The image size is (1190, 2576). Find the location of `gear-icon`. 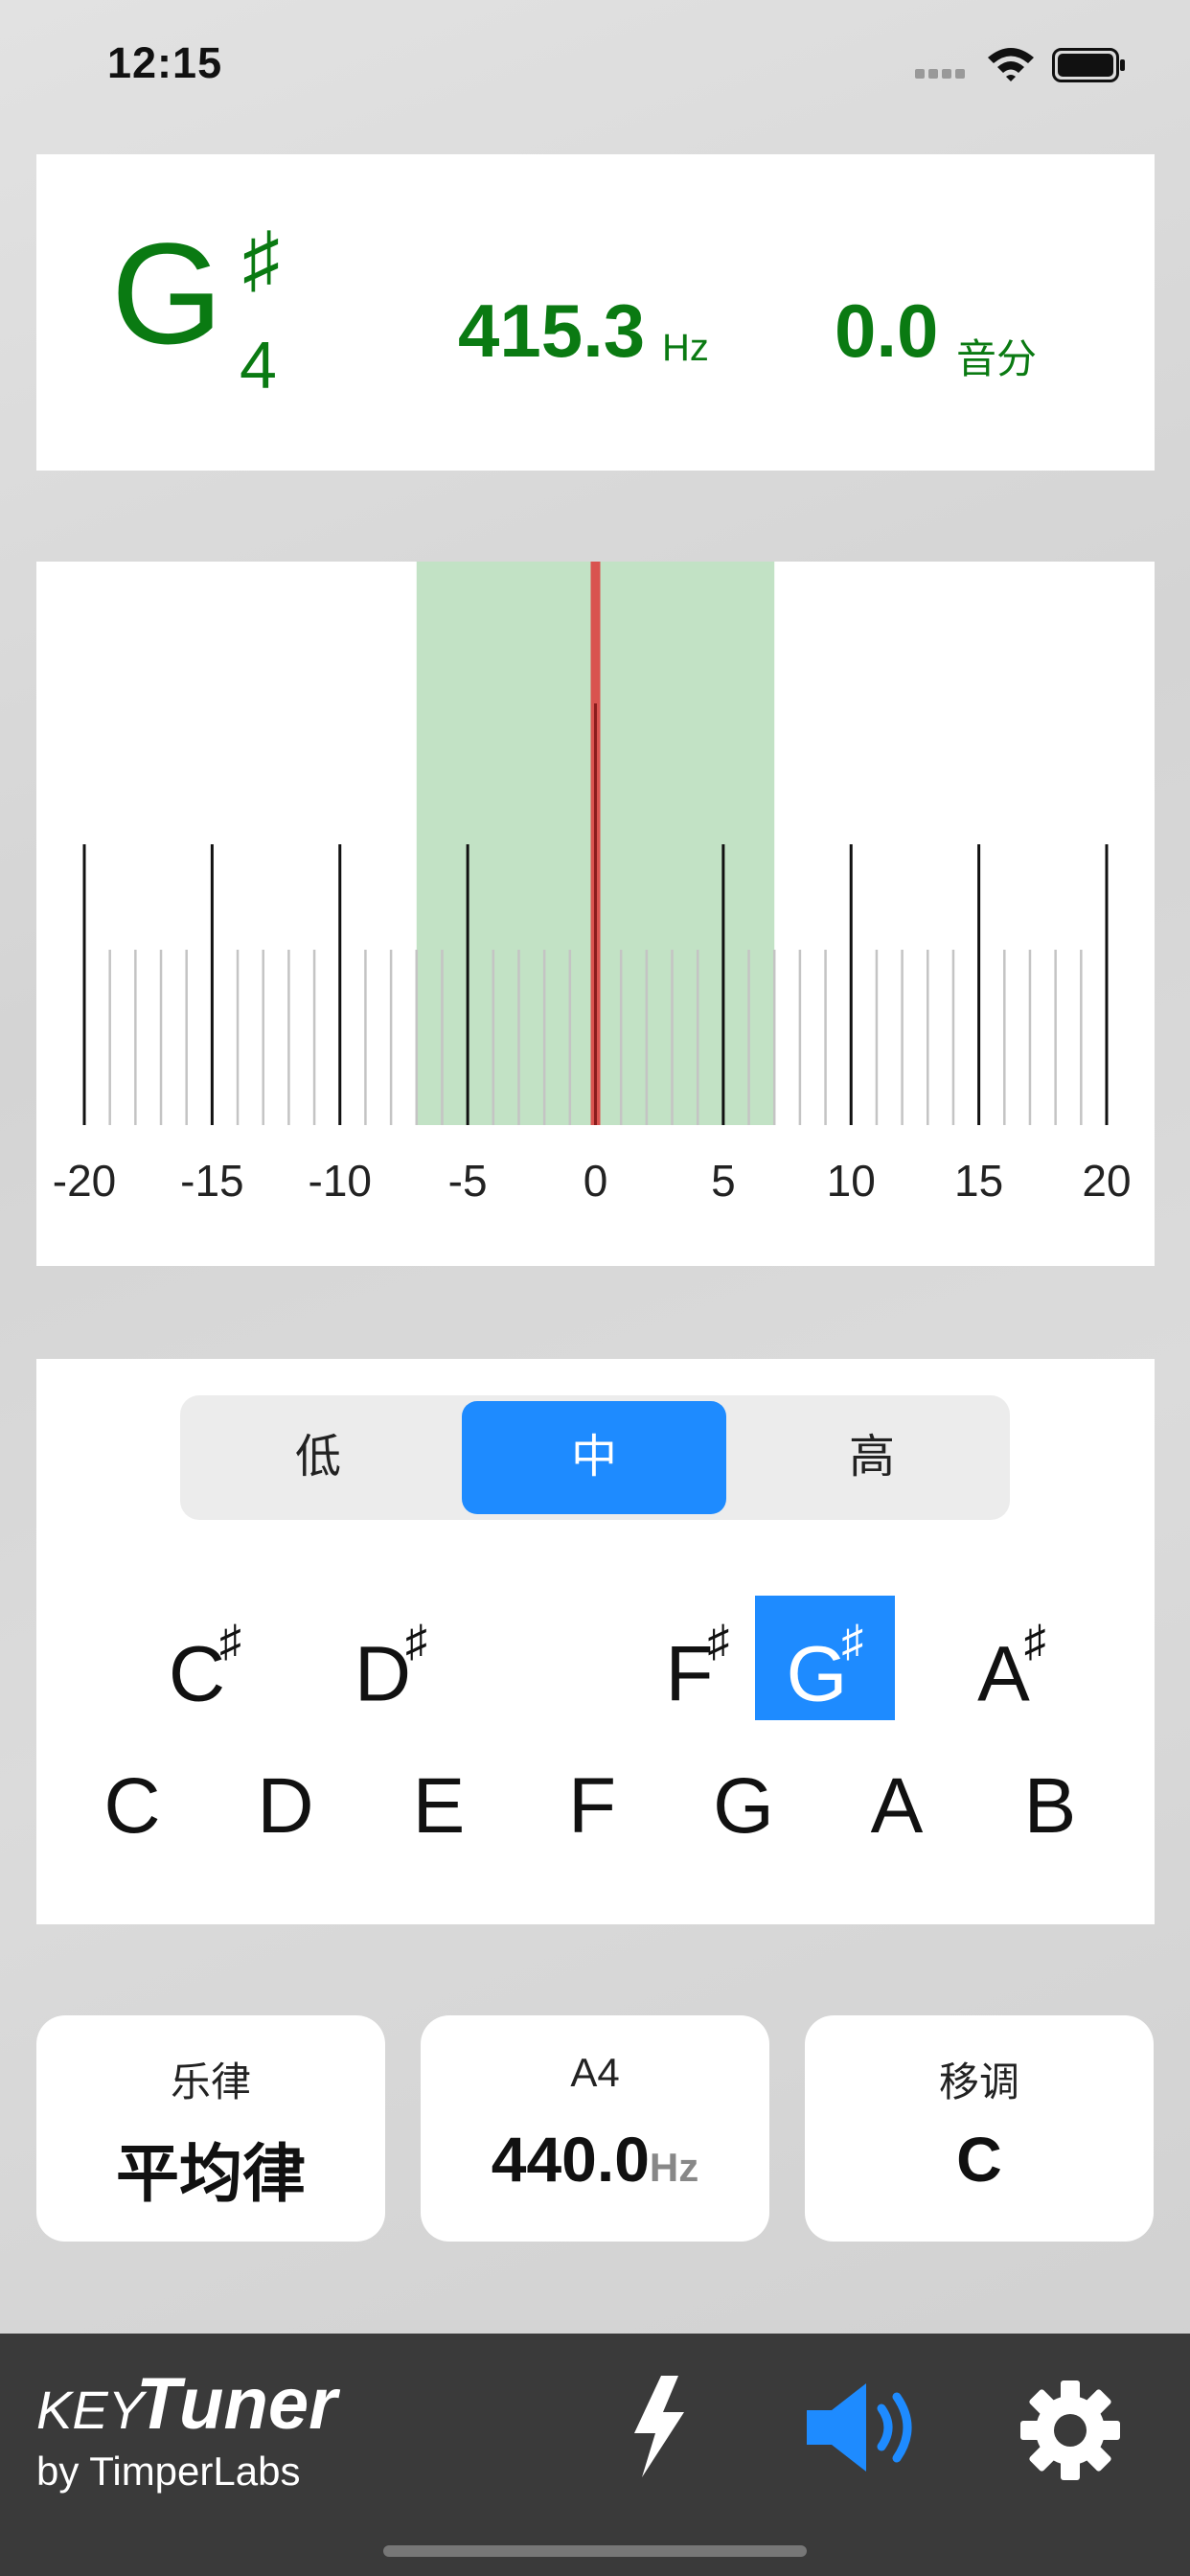

gear-icon is located at coordinates (1070, 2430).